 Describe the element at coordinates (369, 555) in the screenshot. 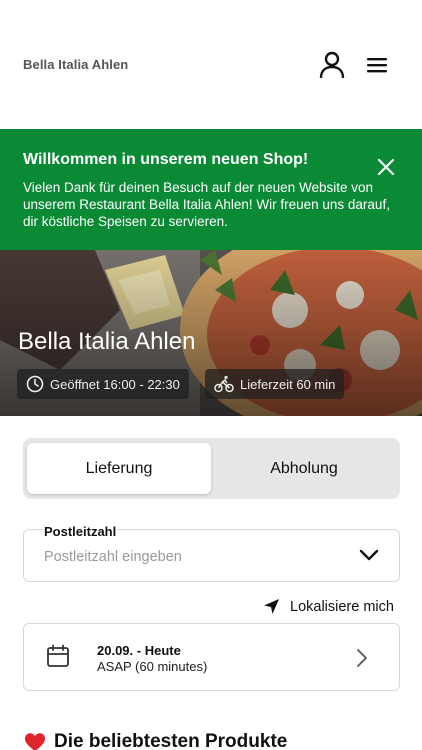

I see `chevron-down-icon` at that location.